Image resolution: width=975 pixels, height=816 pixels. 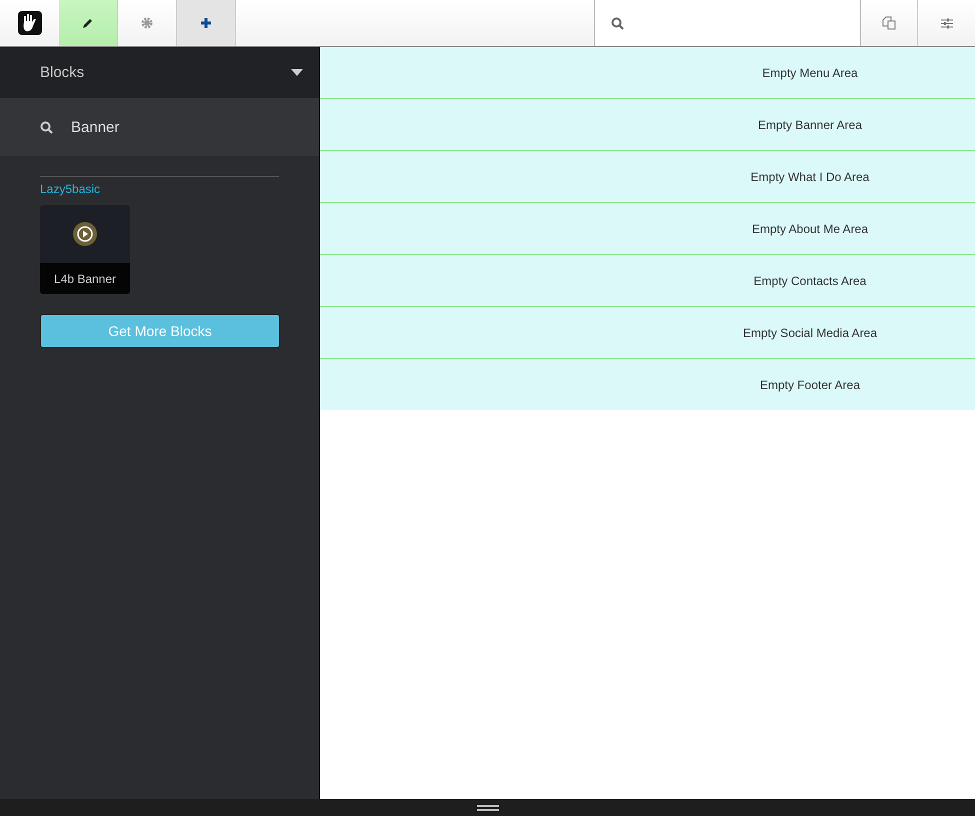 I want to click on area-label: Empty Social Media Area, so click(x=810, y=333).